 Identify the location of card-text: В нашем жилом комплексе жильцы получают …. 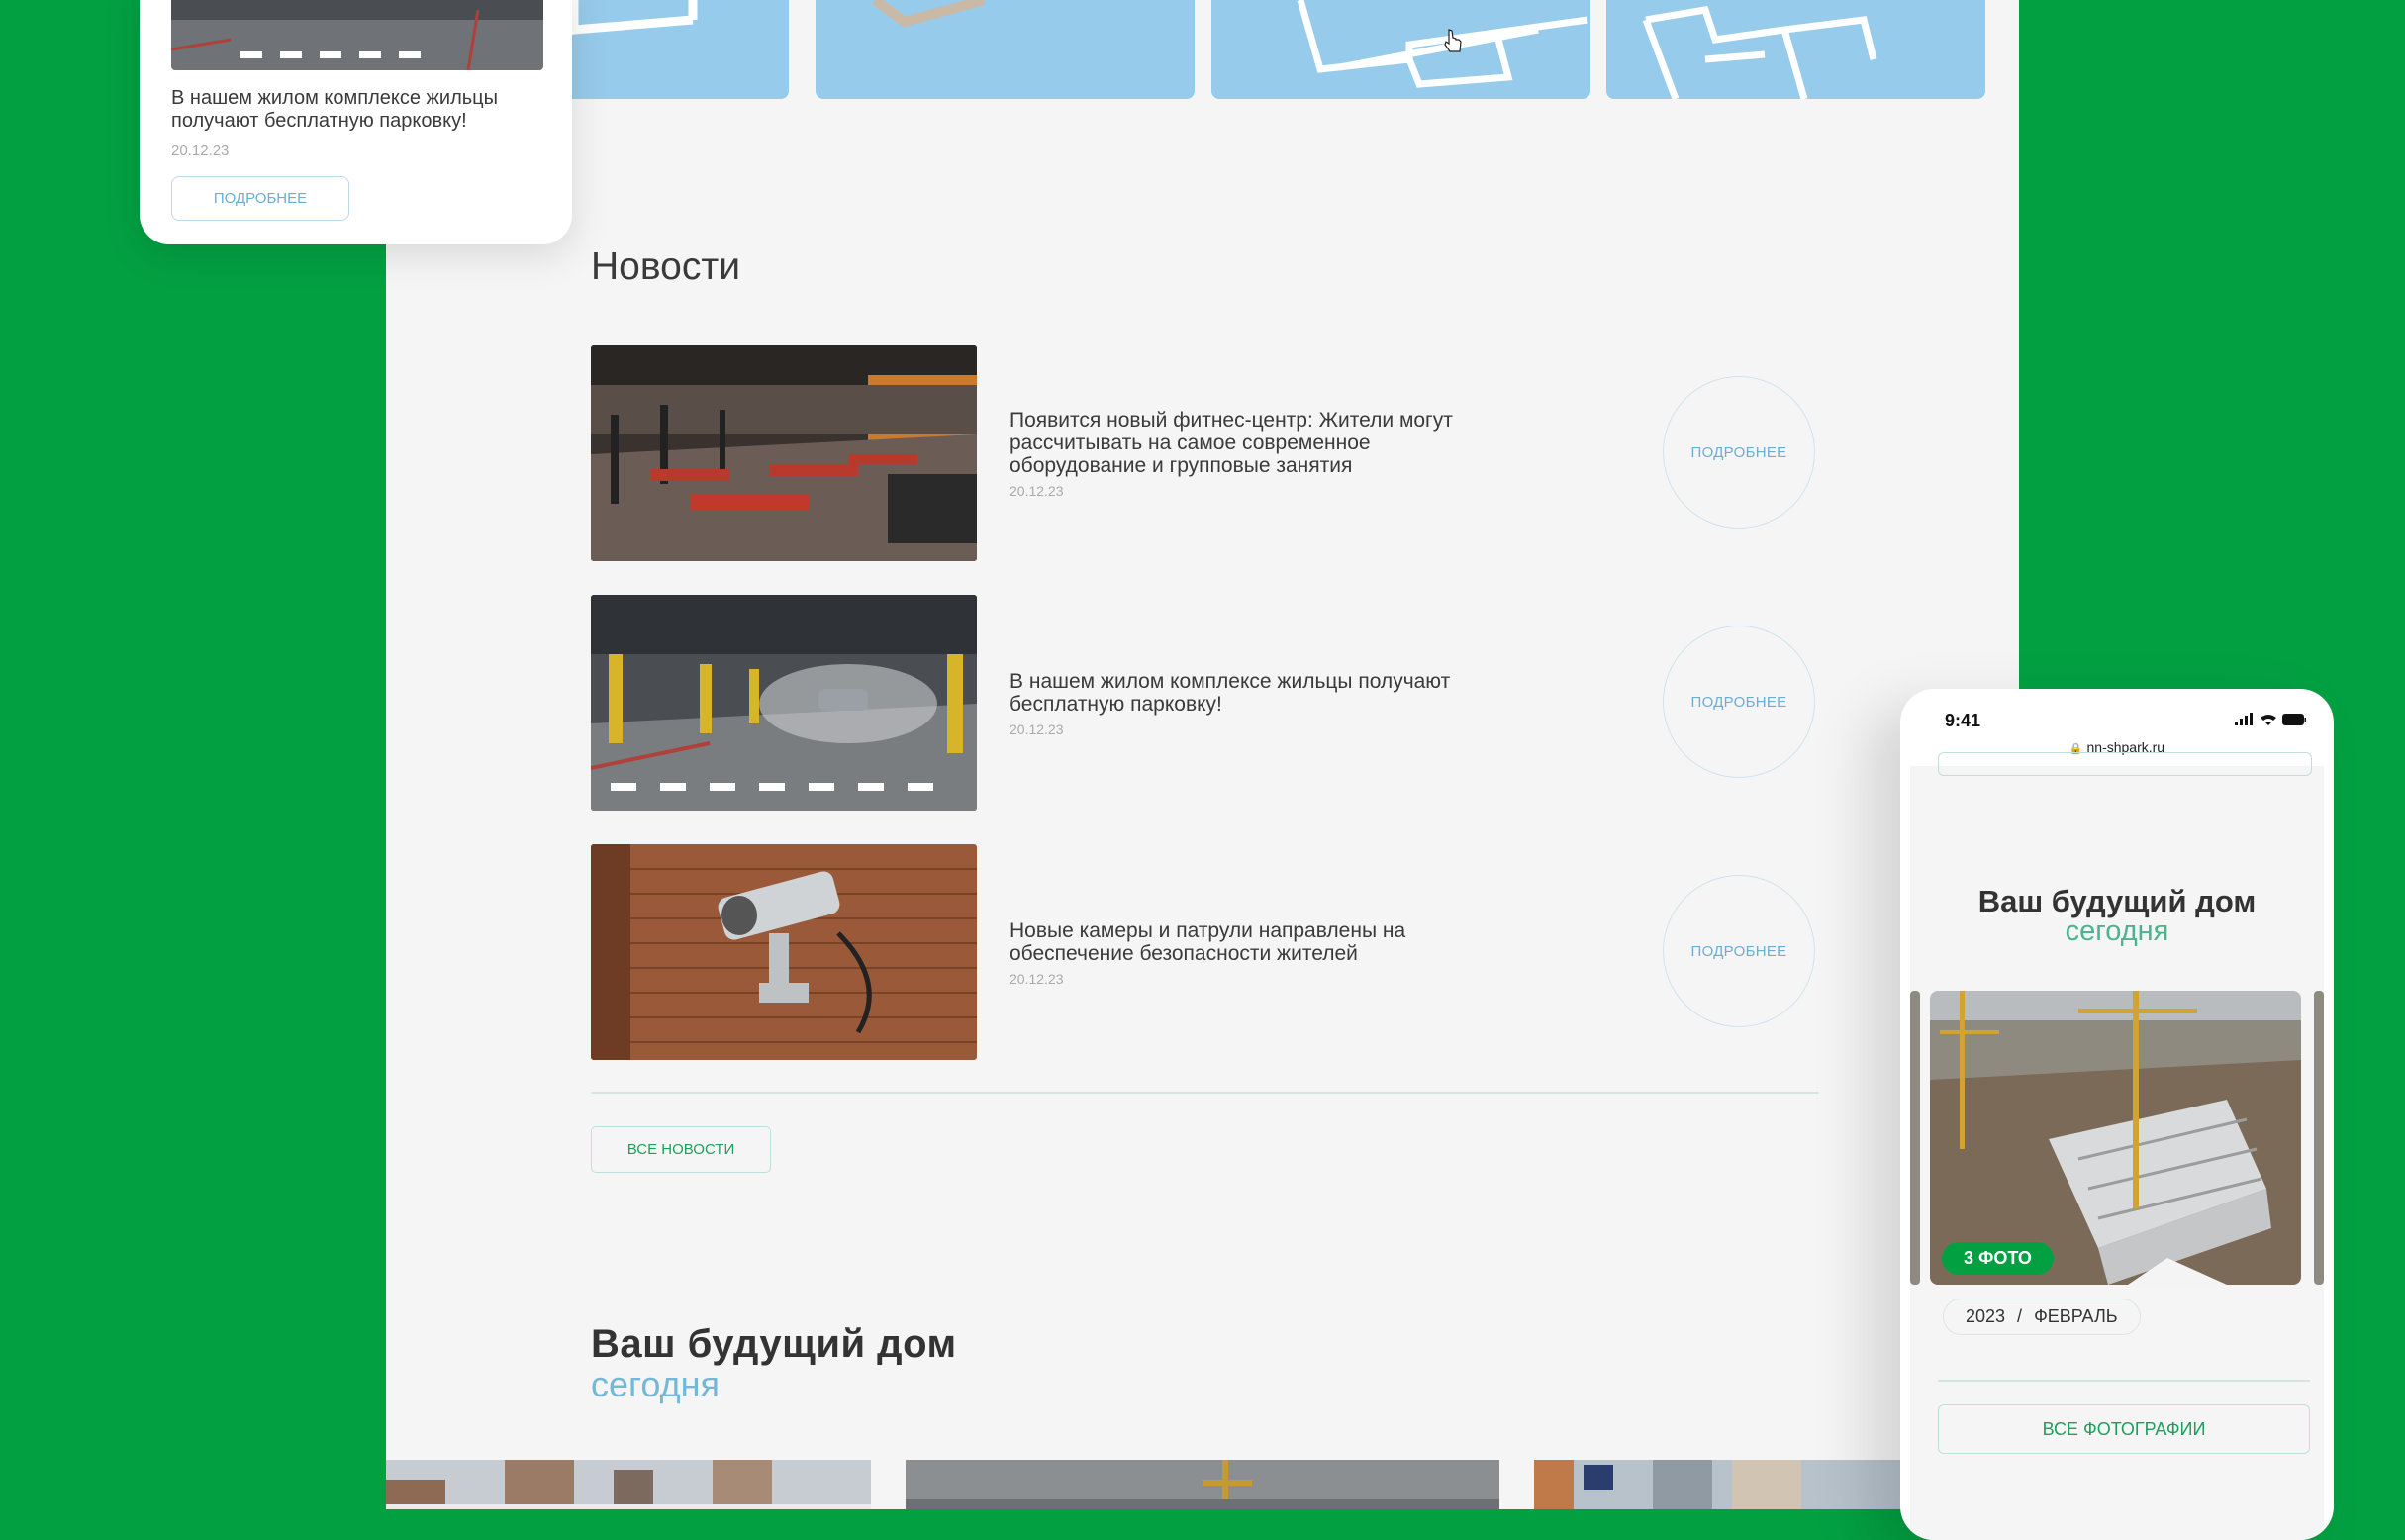
(354, 110).